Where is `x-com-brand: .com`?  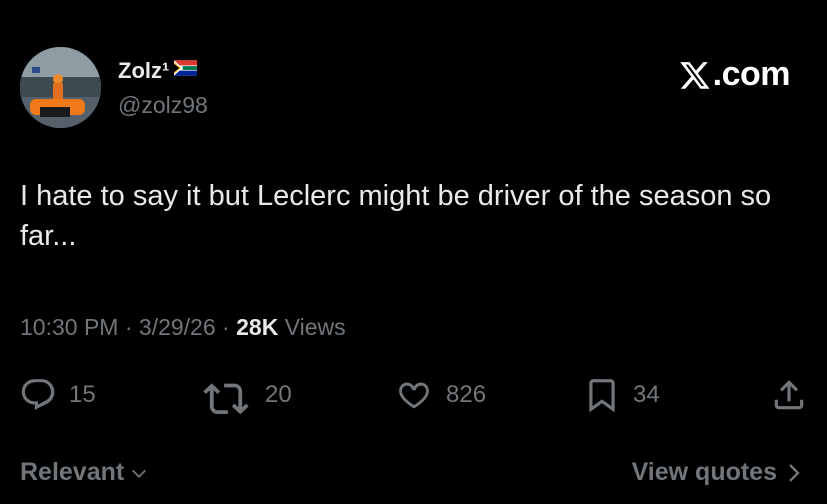
x-com-brand: .com is located at coordinates (734, 74).